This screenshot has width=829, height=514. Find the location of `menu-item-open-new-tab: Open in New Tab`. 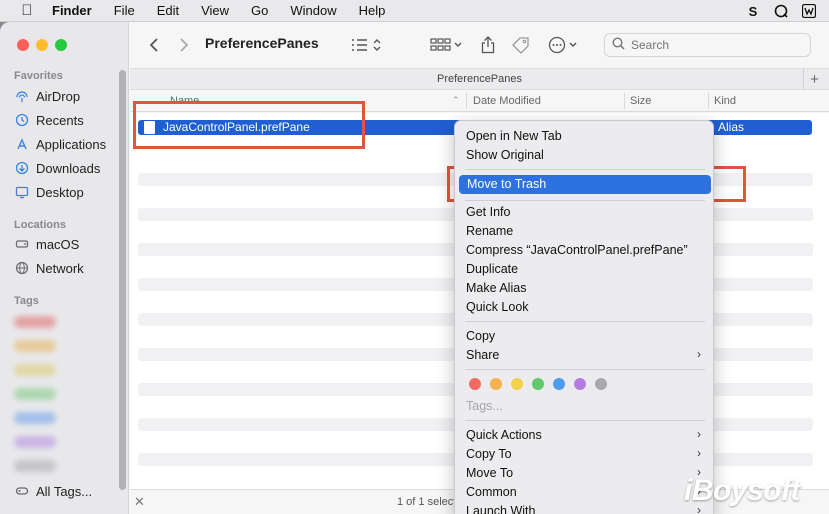

menu-item-open-new-tab: Open in New Tab is located at coordinates (514, 136).